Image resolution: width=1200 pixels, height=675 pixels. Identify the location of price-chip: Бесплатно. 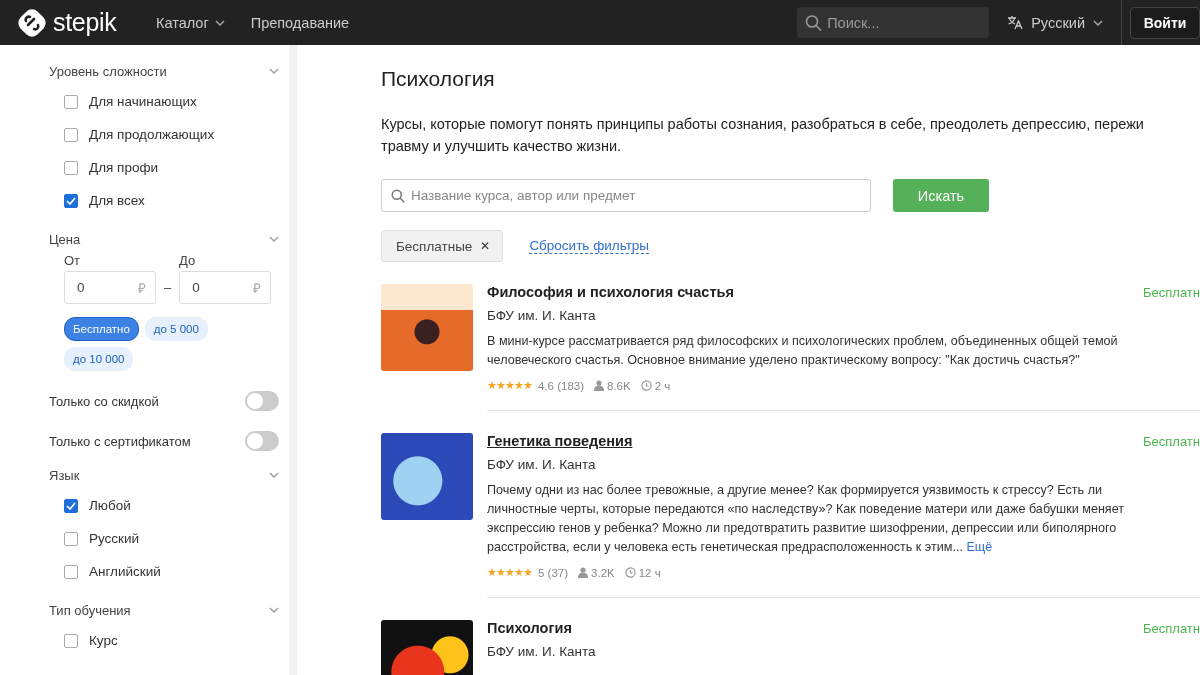
(101, 329).